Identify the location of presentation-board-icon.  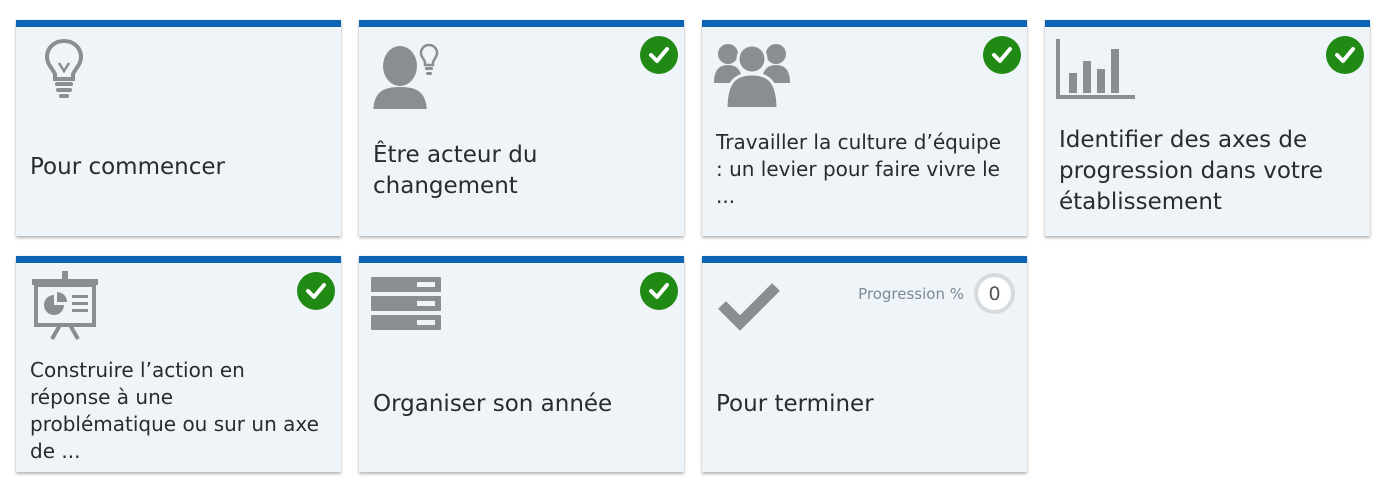
(65, 308).